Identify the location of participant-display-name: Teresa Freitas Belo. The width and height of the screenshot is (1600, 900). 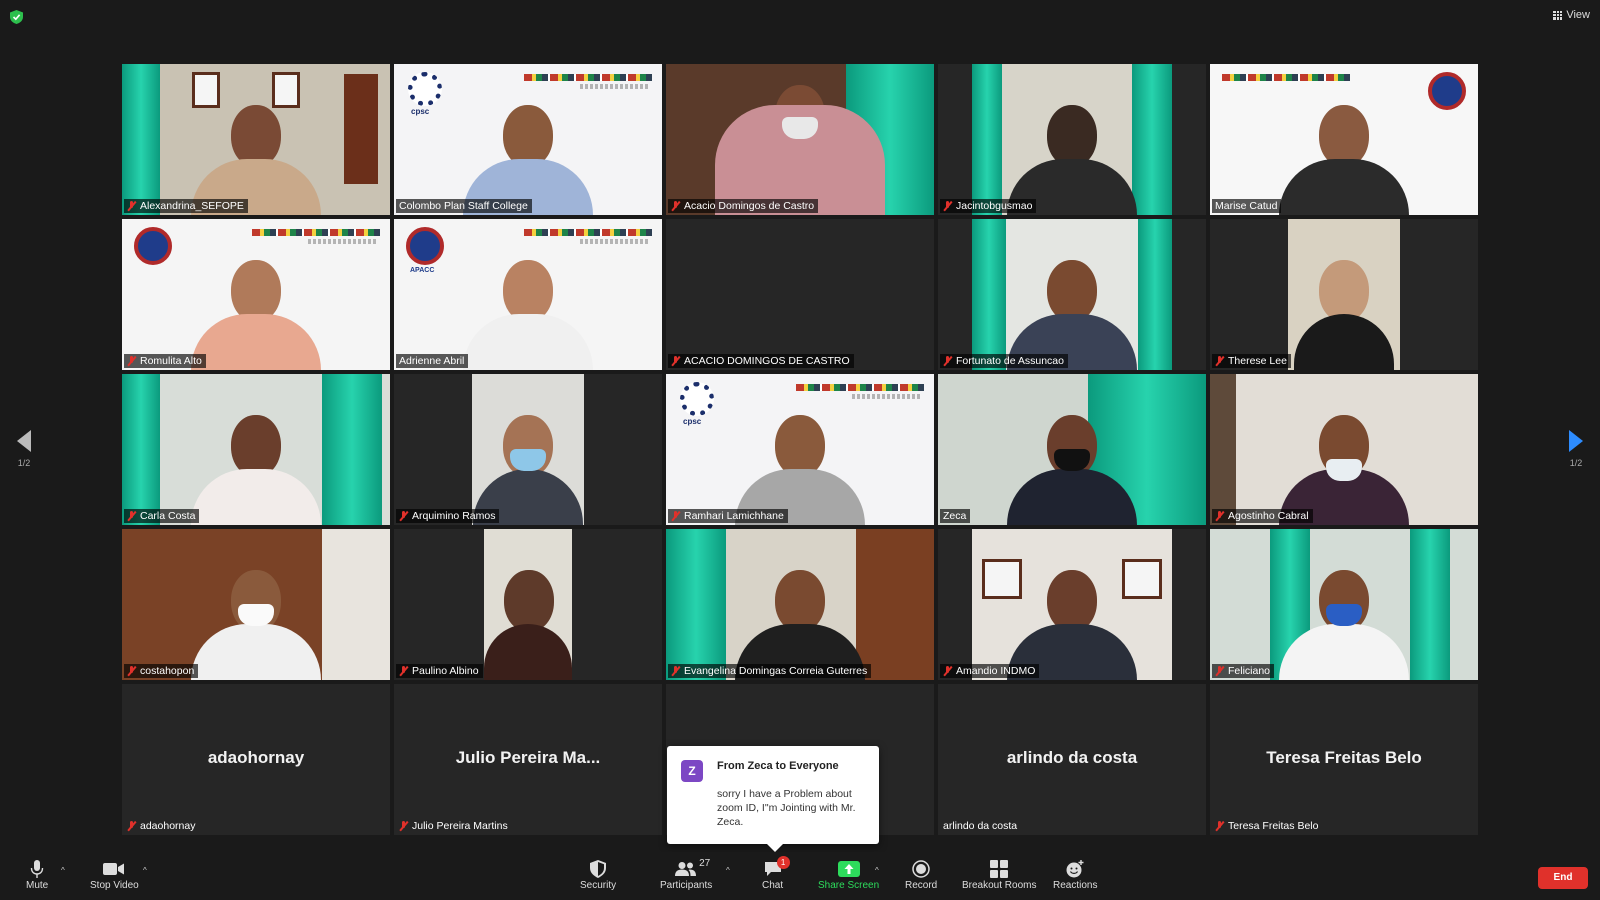
(1344, 757).